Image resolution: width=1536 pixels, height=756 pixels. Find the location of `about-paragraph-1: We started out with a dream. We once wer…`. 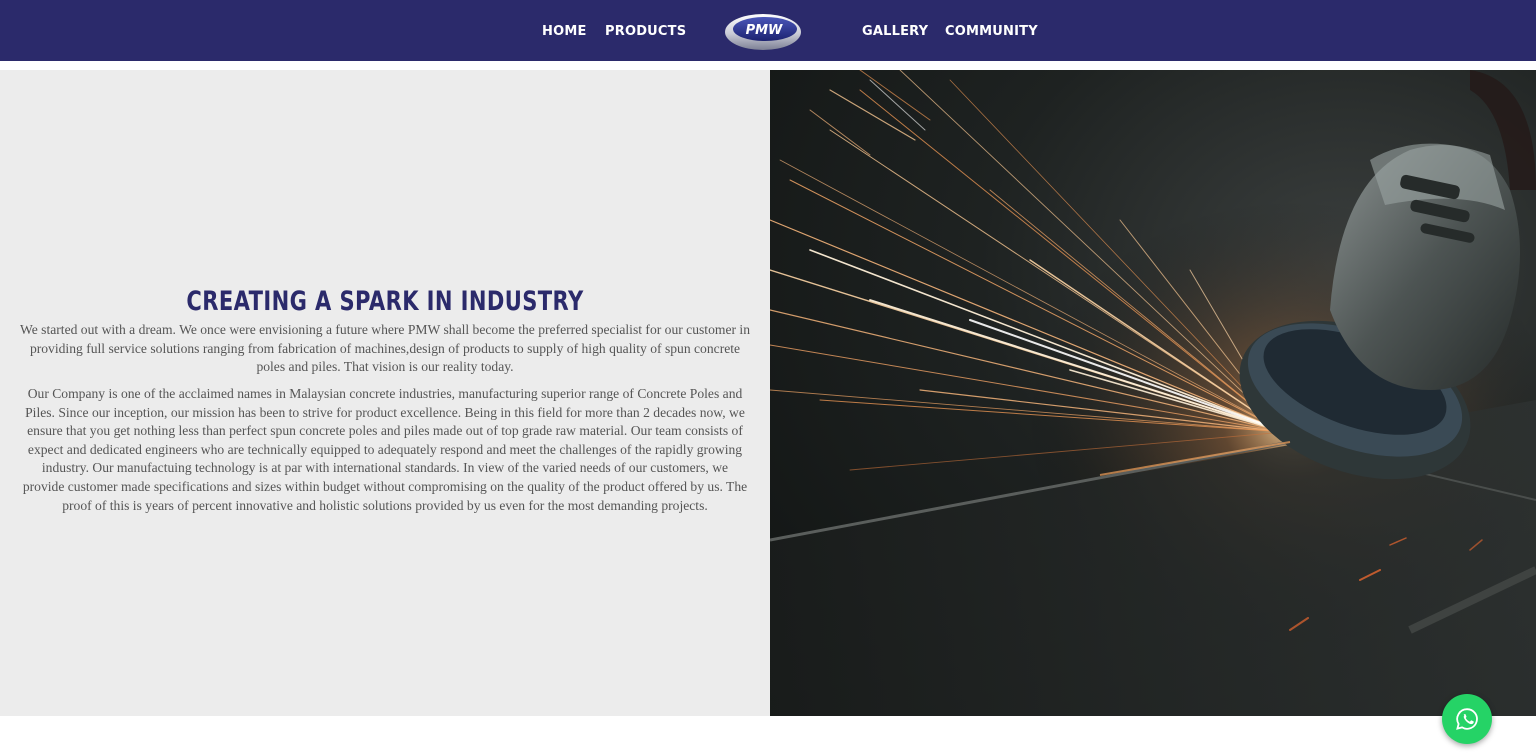

about-paragraph-1: We started out with a dream. We once wer… is located at coordinates (385, 348).